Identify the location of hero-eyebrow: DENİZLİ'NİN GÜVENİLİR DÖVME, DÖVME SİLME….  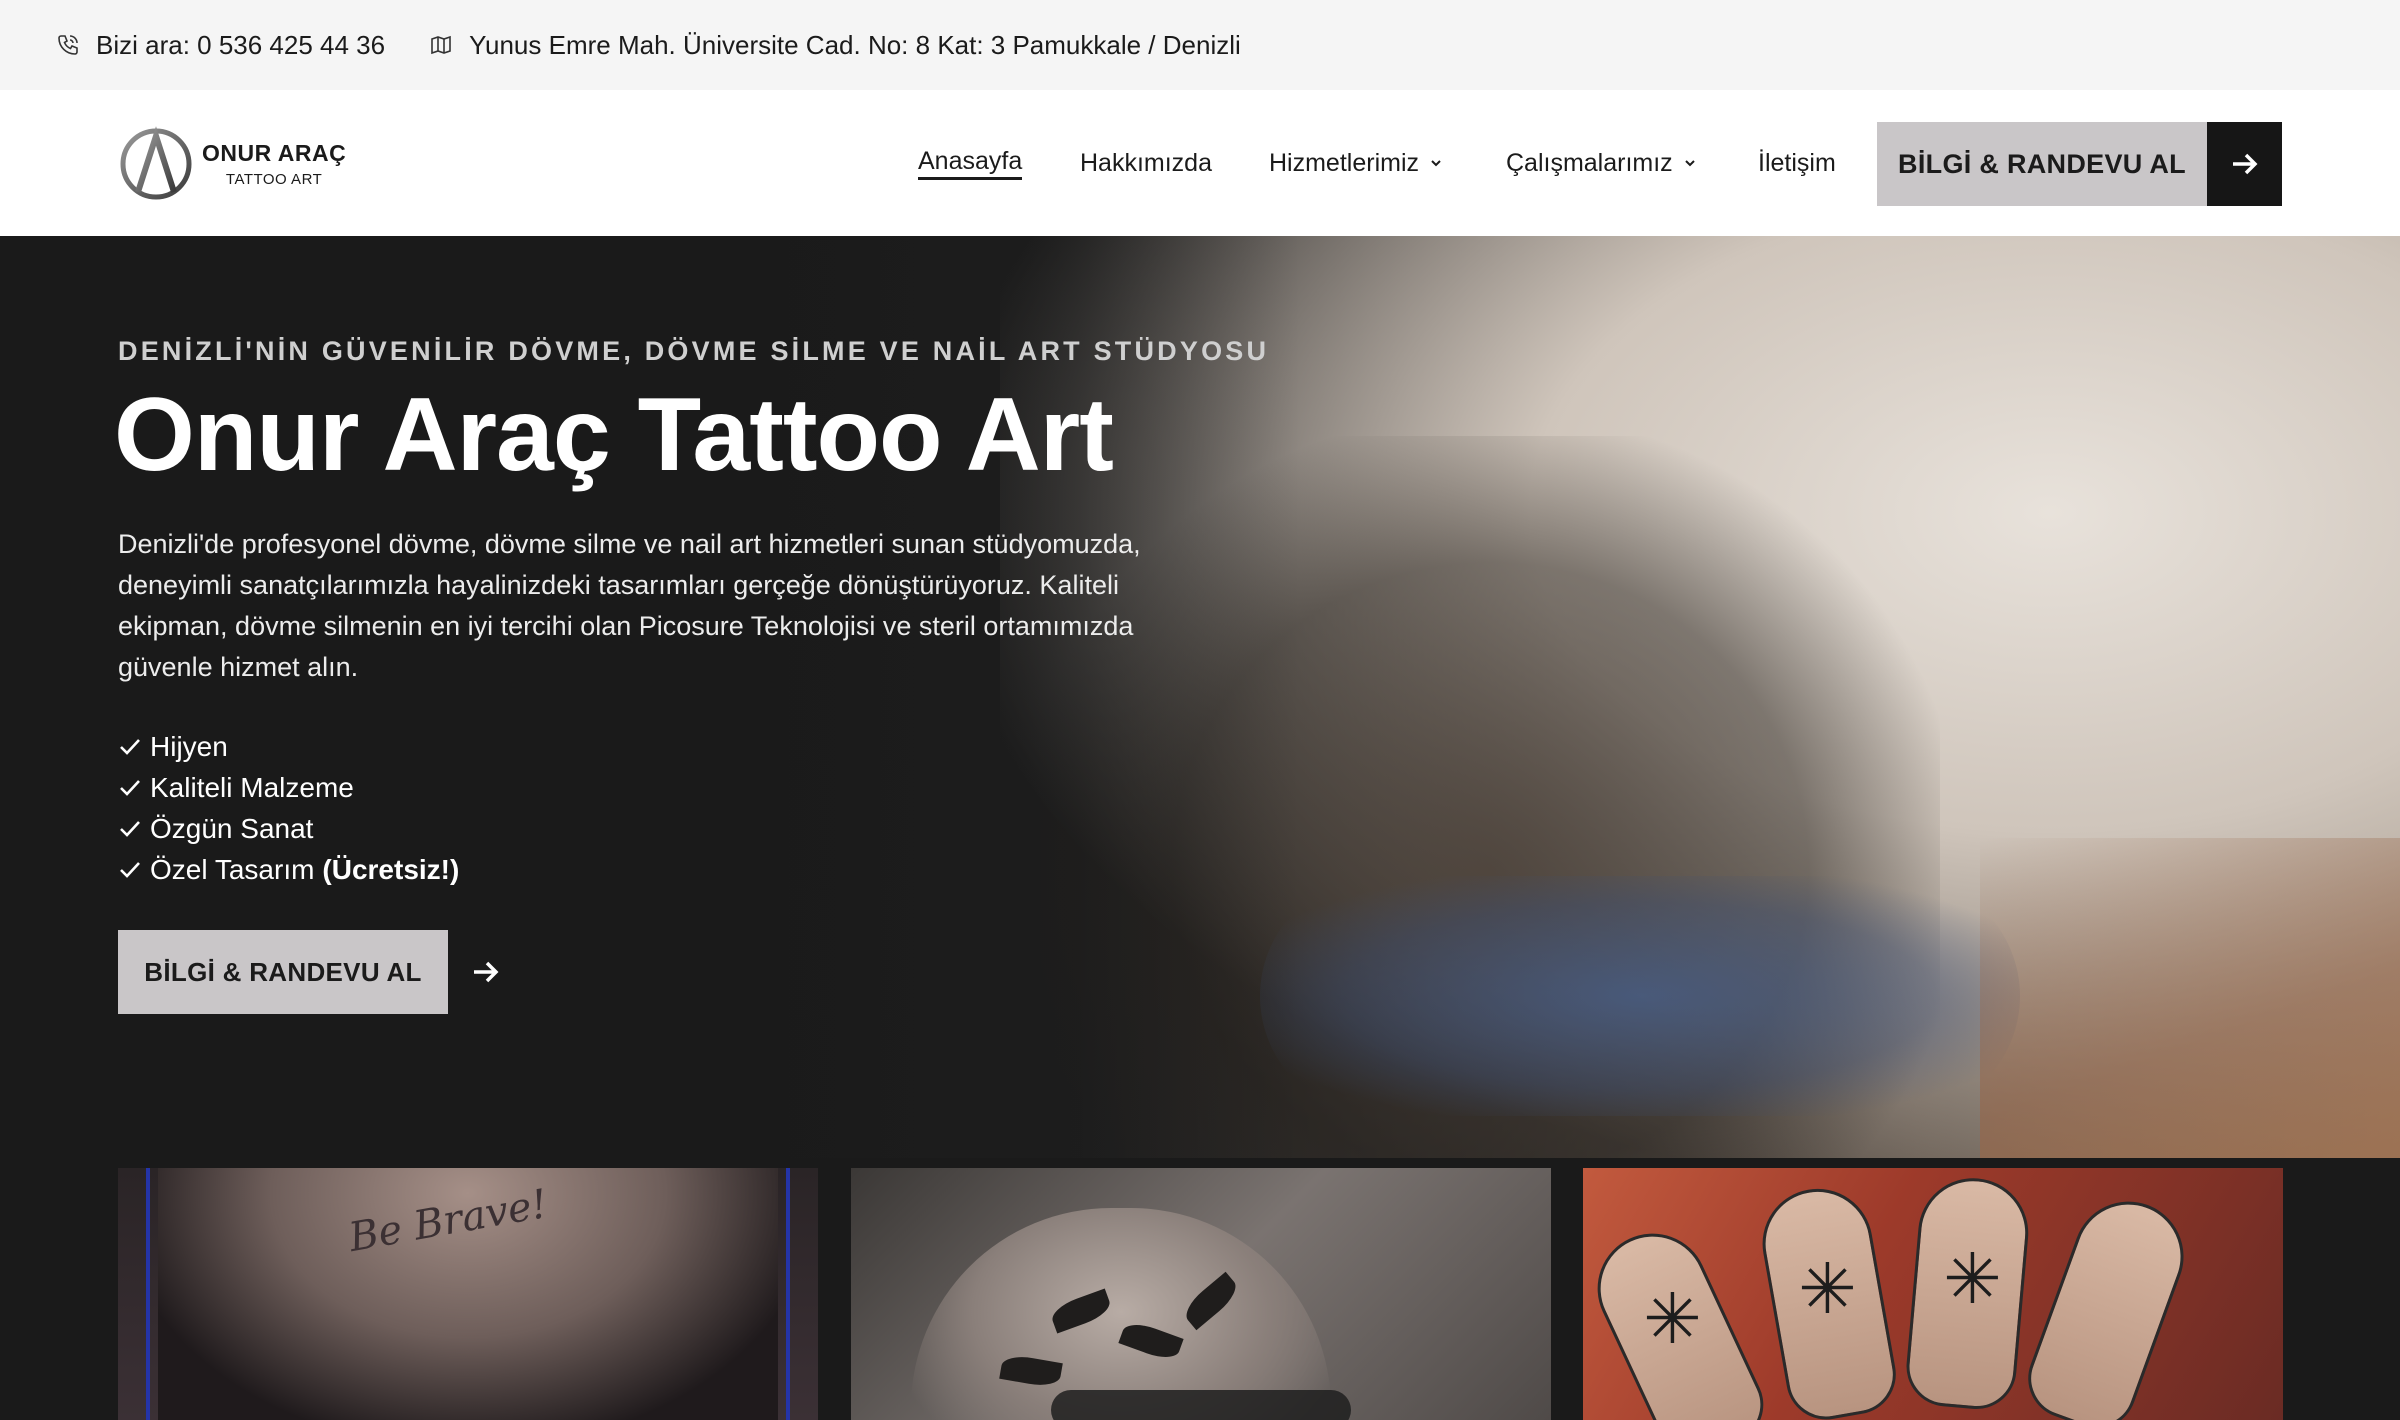
(694, 351).